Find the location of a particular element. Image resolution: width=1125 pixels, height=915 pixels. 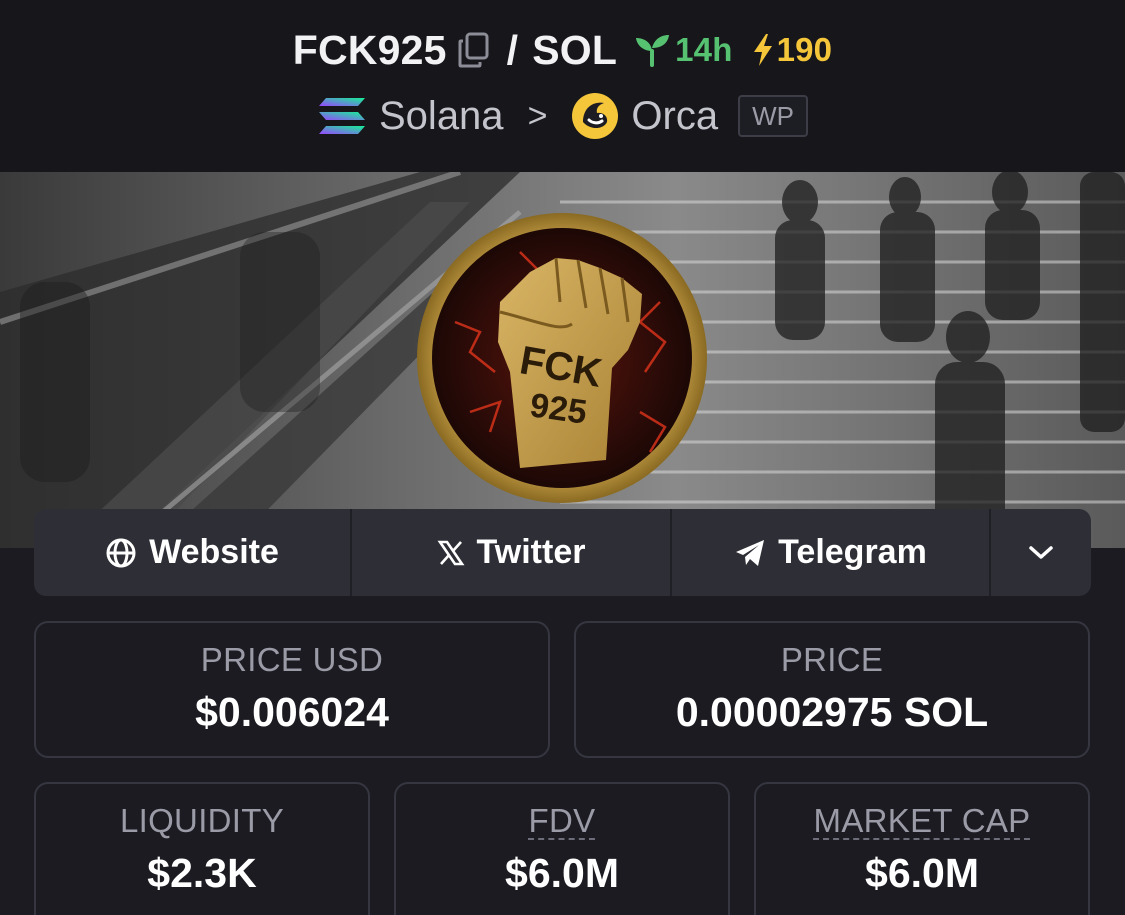

website-button: Website is located at coordinates (193, 552).